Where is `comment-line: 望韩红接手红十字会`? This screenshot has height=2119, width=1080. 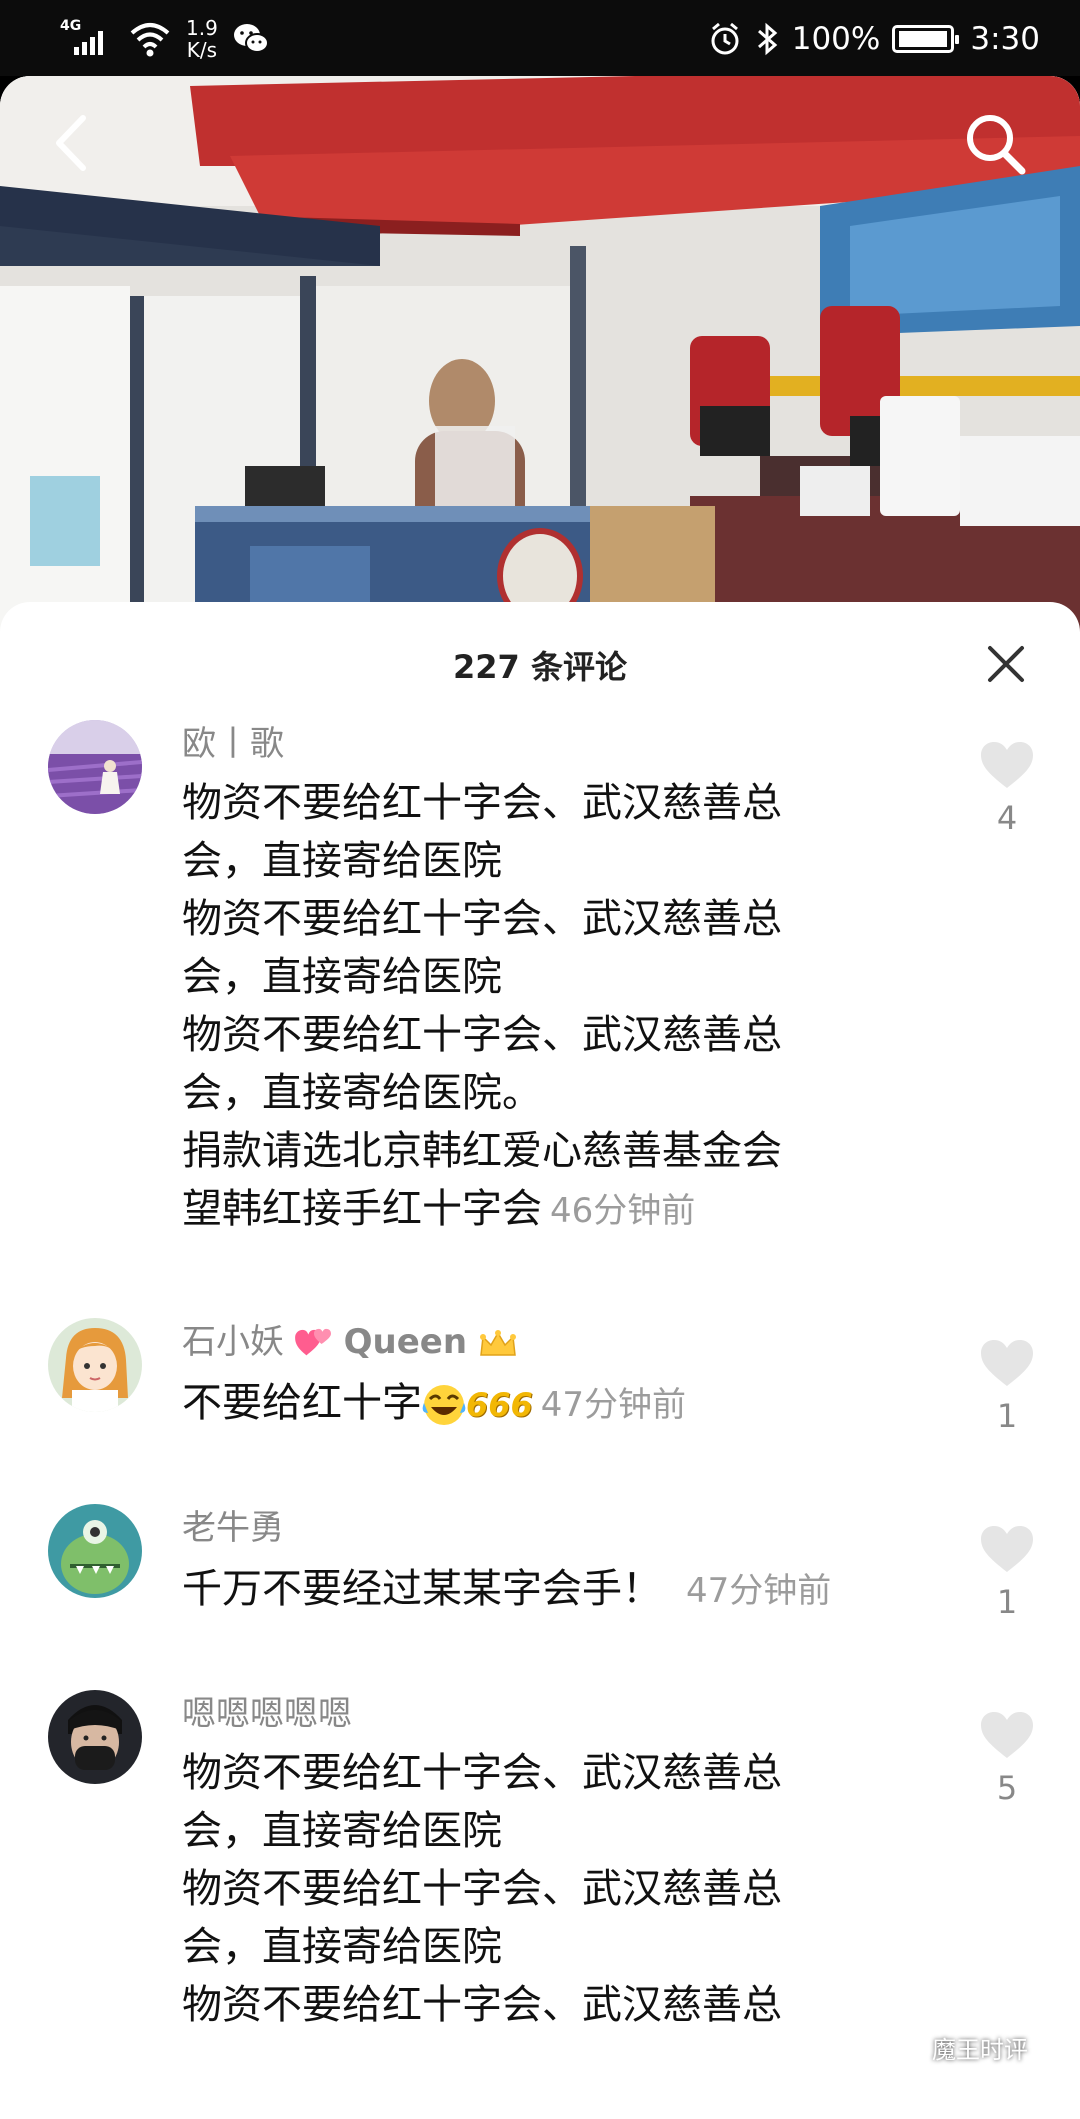 comment-line: 望韩红接手红十字会 is located at coordinates (362, 1209).